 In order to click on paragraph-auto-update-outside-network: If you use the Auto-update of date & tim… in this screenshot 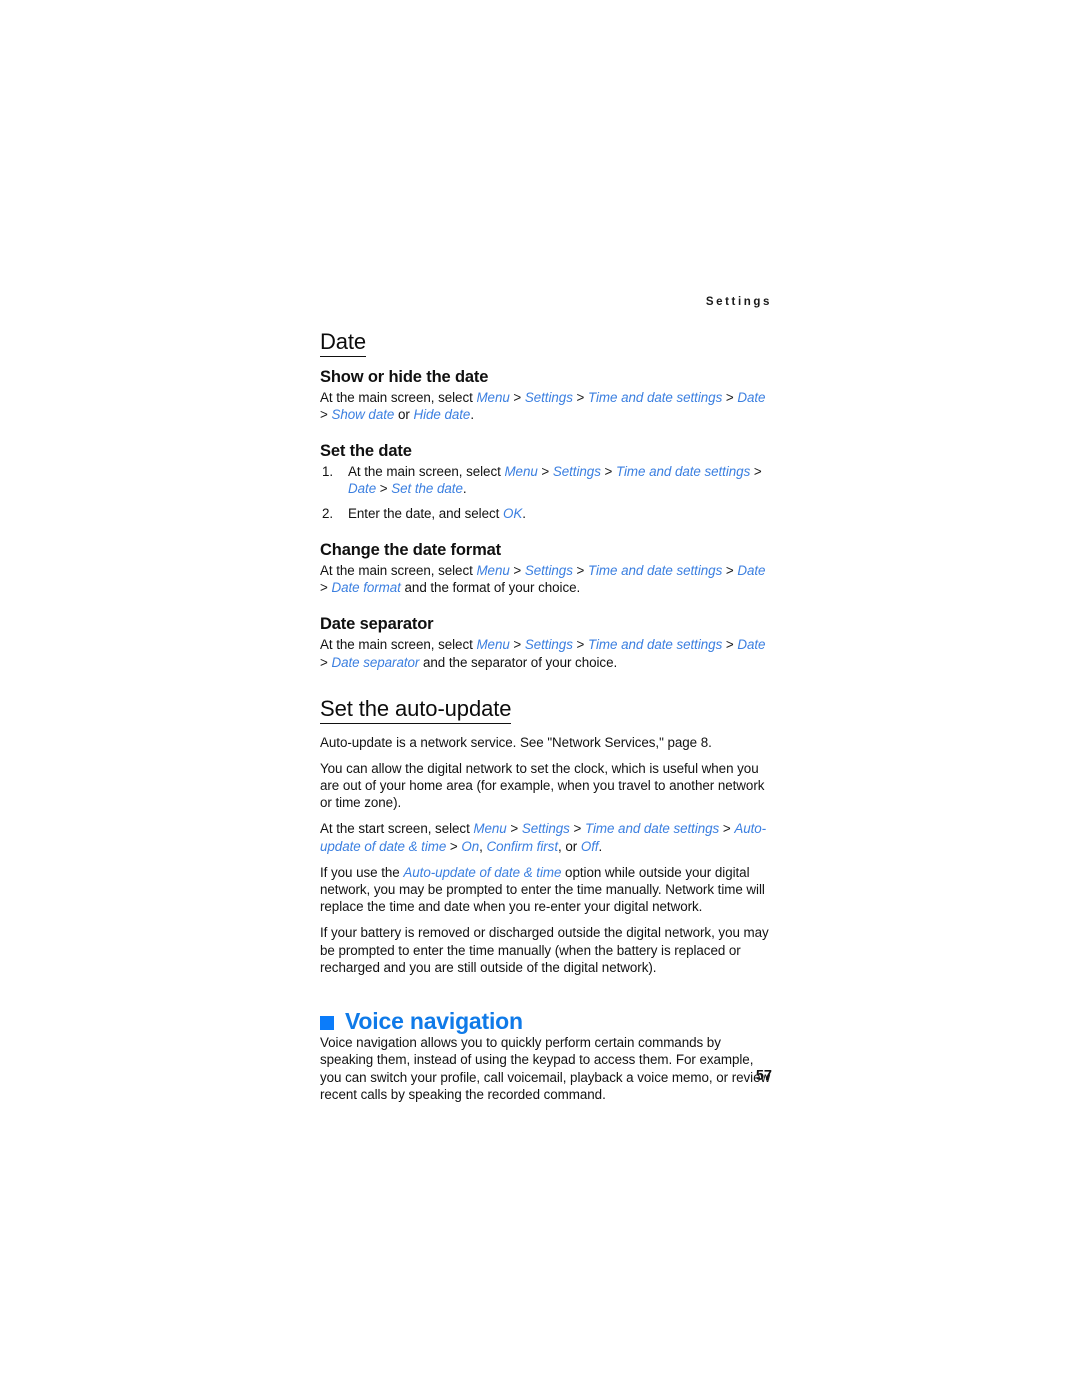, I will do `click(546, 890)`.